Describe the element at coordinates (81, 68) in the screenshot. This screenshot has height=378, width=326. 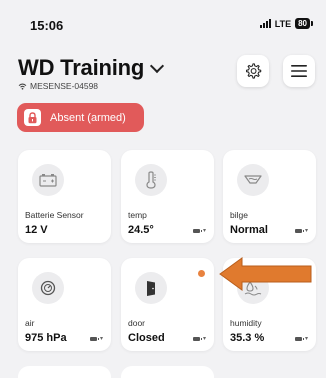
I see `page-title: WD Training` at that location.